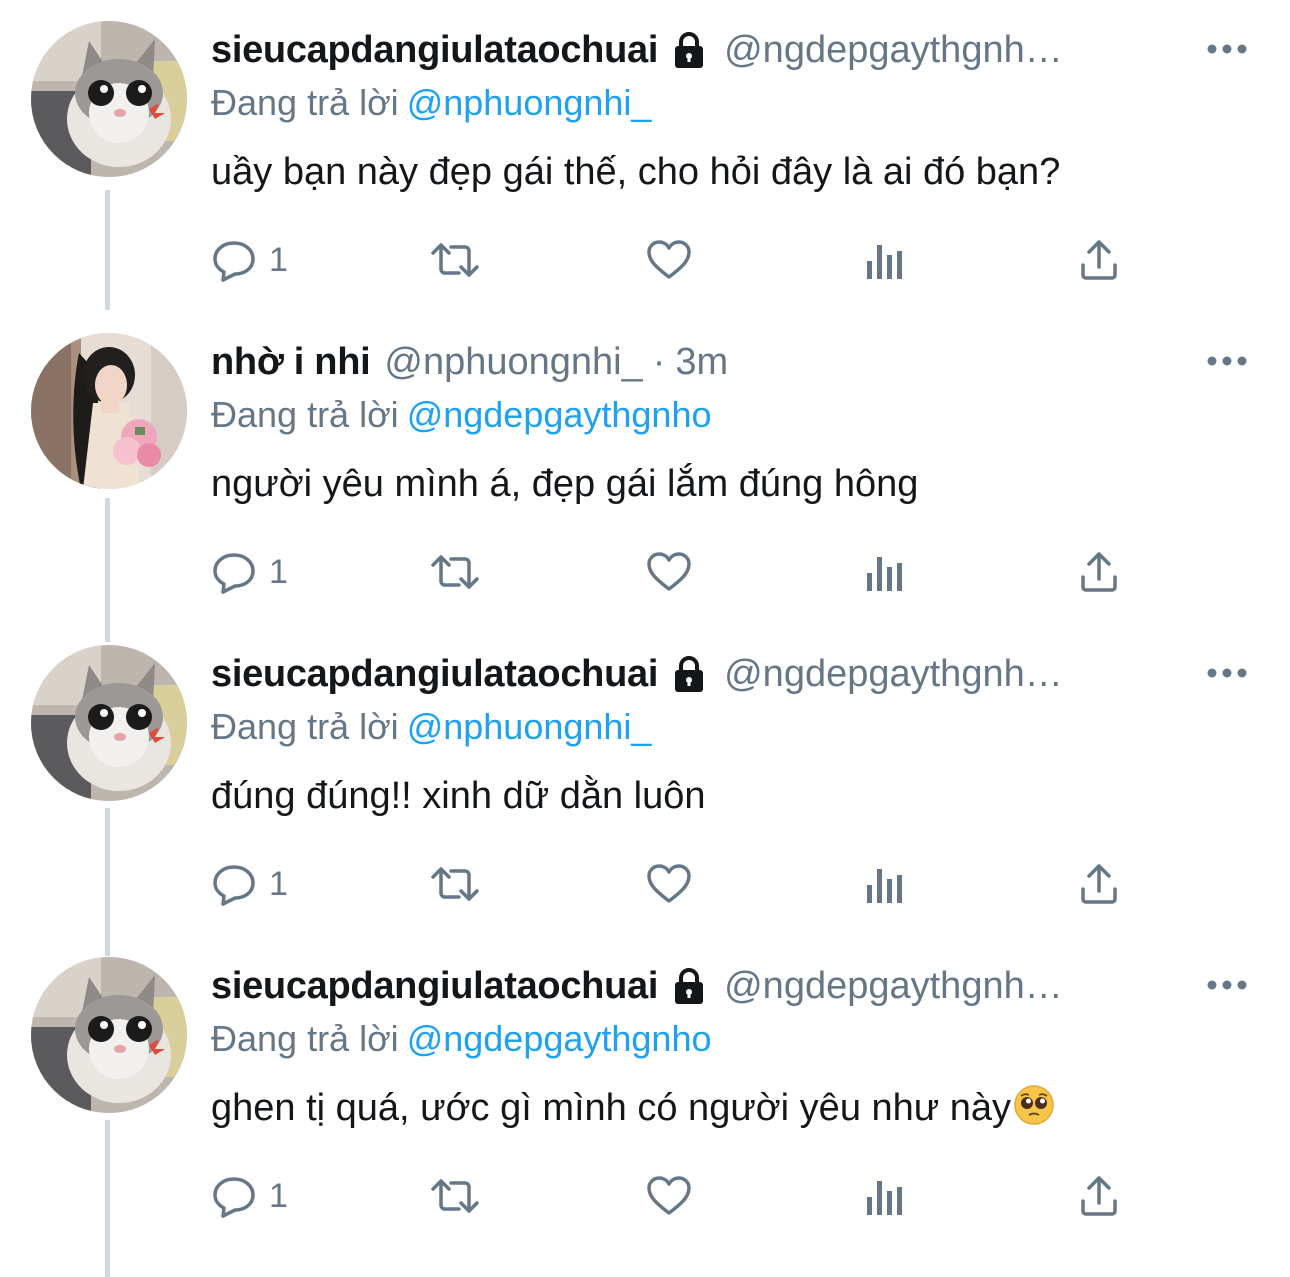  What do you see at coordinates (291, 362) in the screenshot?
I see `display-name: nhờ i nhi` at bounding box center [291, 362].